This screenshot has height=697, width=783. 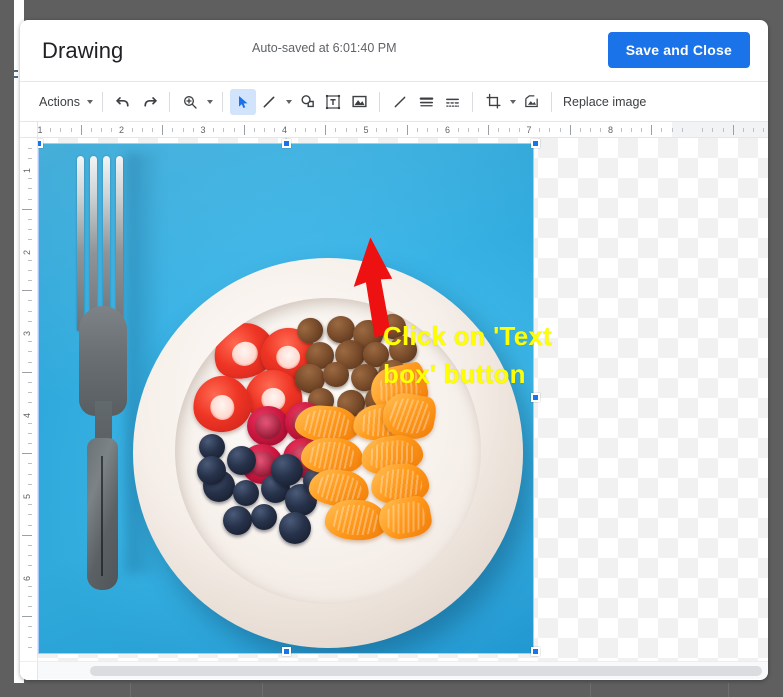 What do you see at coordinates (678, 50) in the screenshot?
I see `save-and-close-button: Save and Close` at bounding box center [678, 50].